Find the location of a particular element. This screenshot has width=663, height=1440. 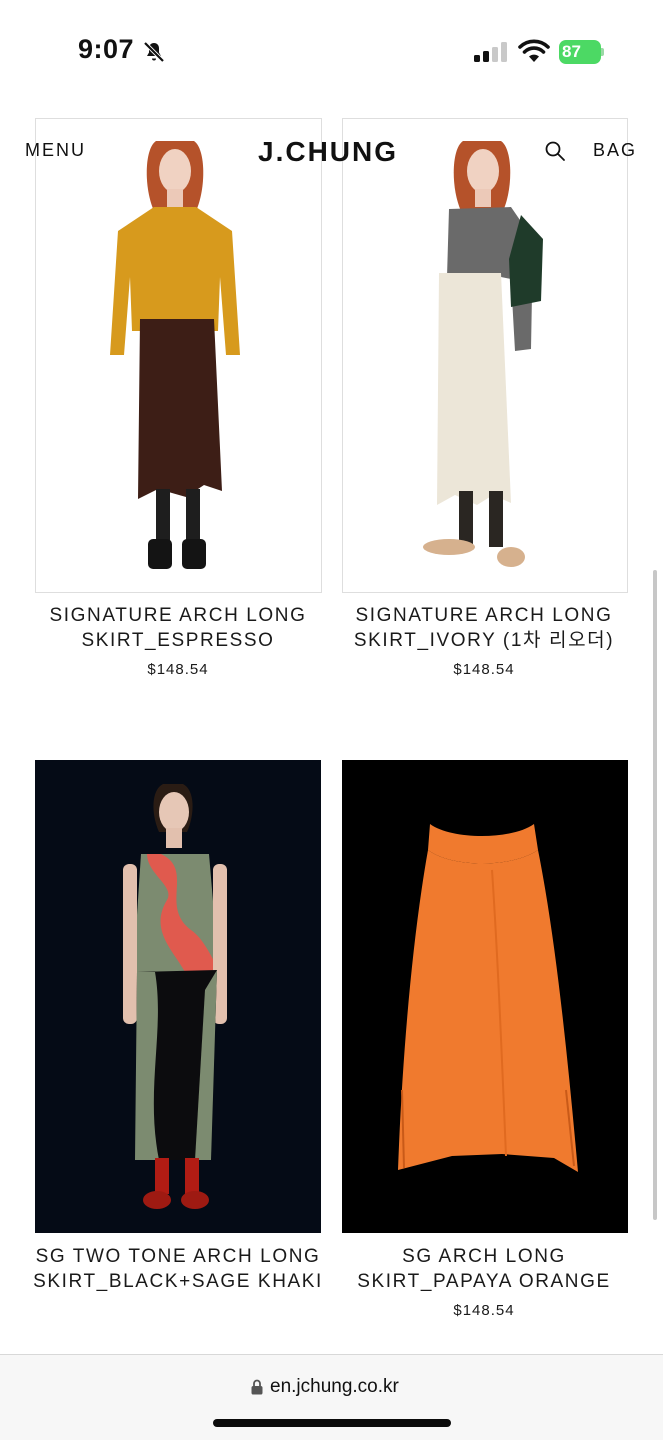

battery-level: 87 is located at coordinates (571, 51).